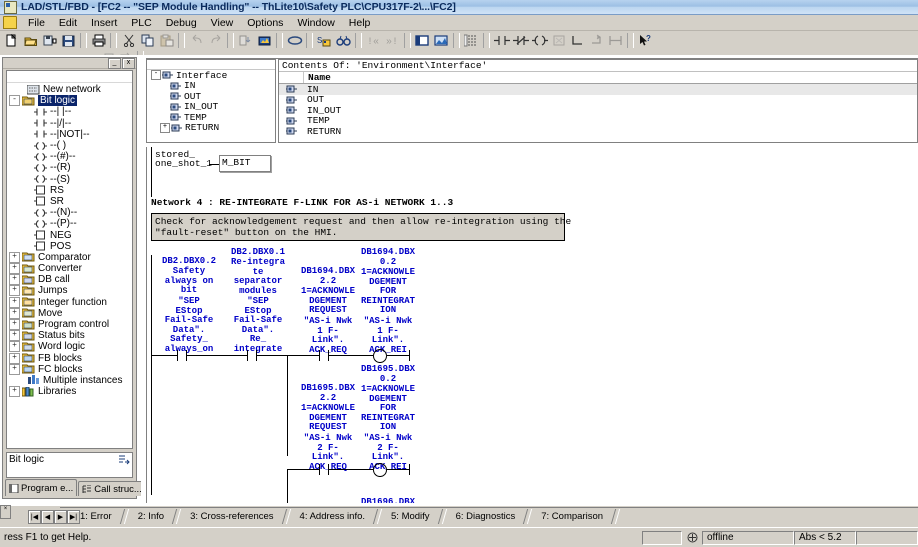 This screenshot has width=918, height=547. Describe the element at coordinates (69, 212) in the screenshot. I see `tree-item-n: --(N)--` at that location.